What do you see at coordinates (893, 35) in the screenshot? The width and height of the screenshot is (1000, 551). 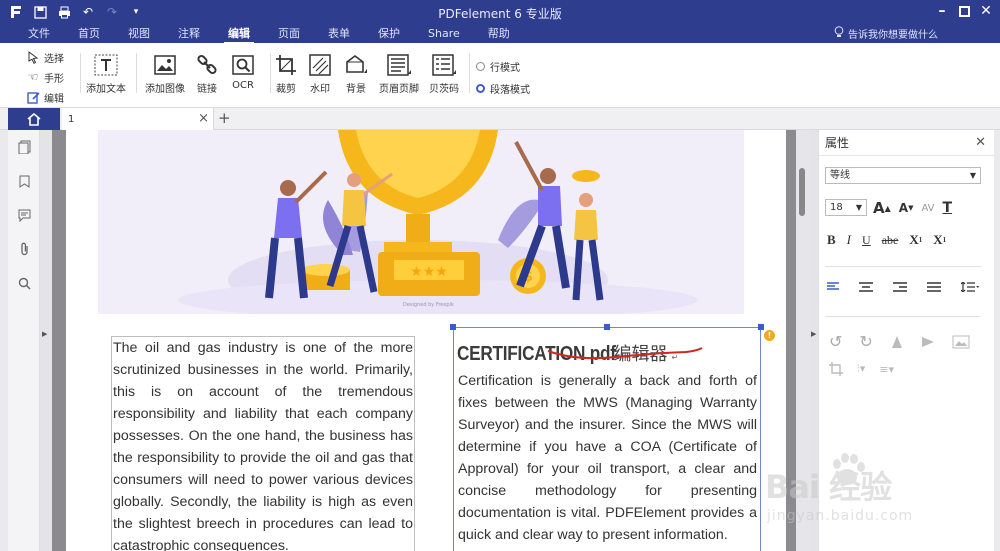 I see `tell-me-label: 告诉我你想要做什么` at bounding box center [893, 35].